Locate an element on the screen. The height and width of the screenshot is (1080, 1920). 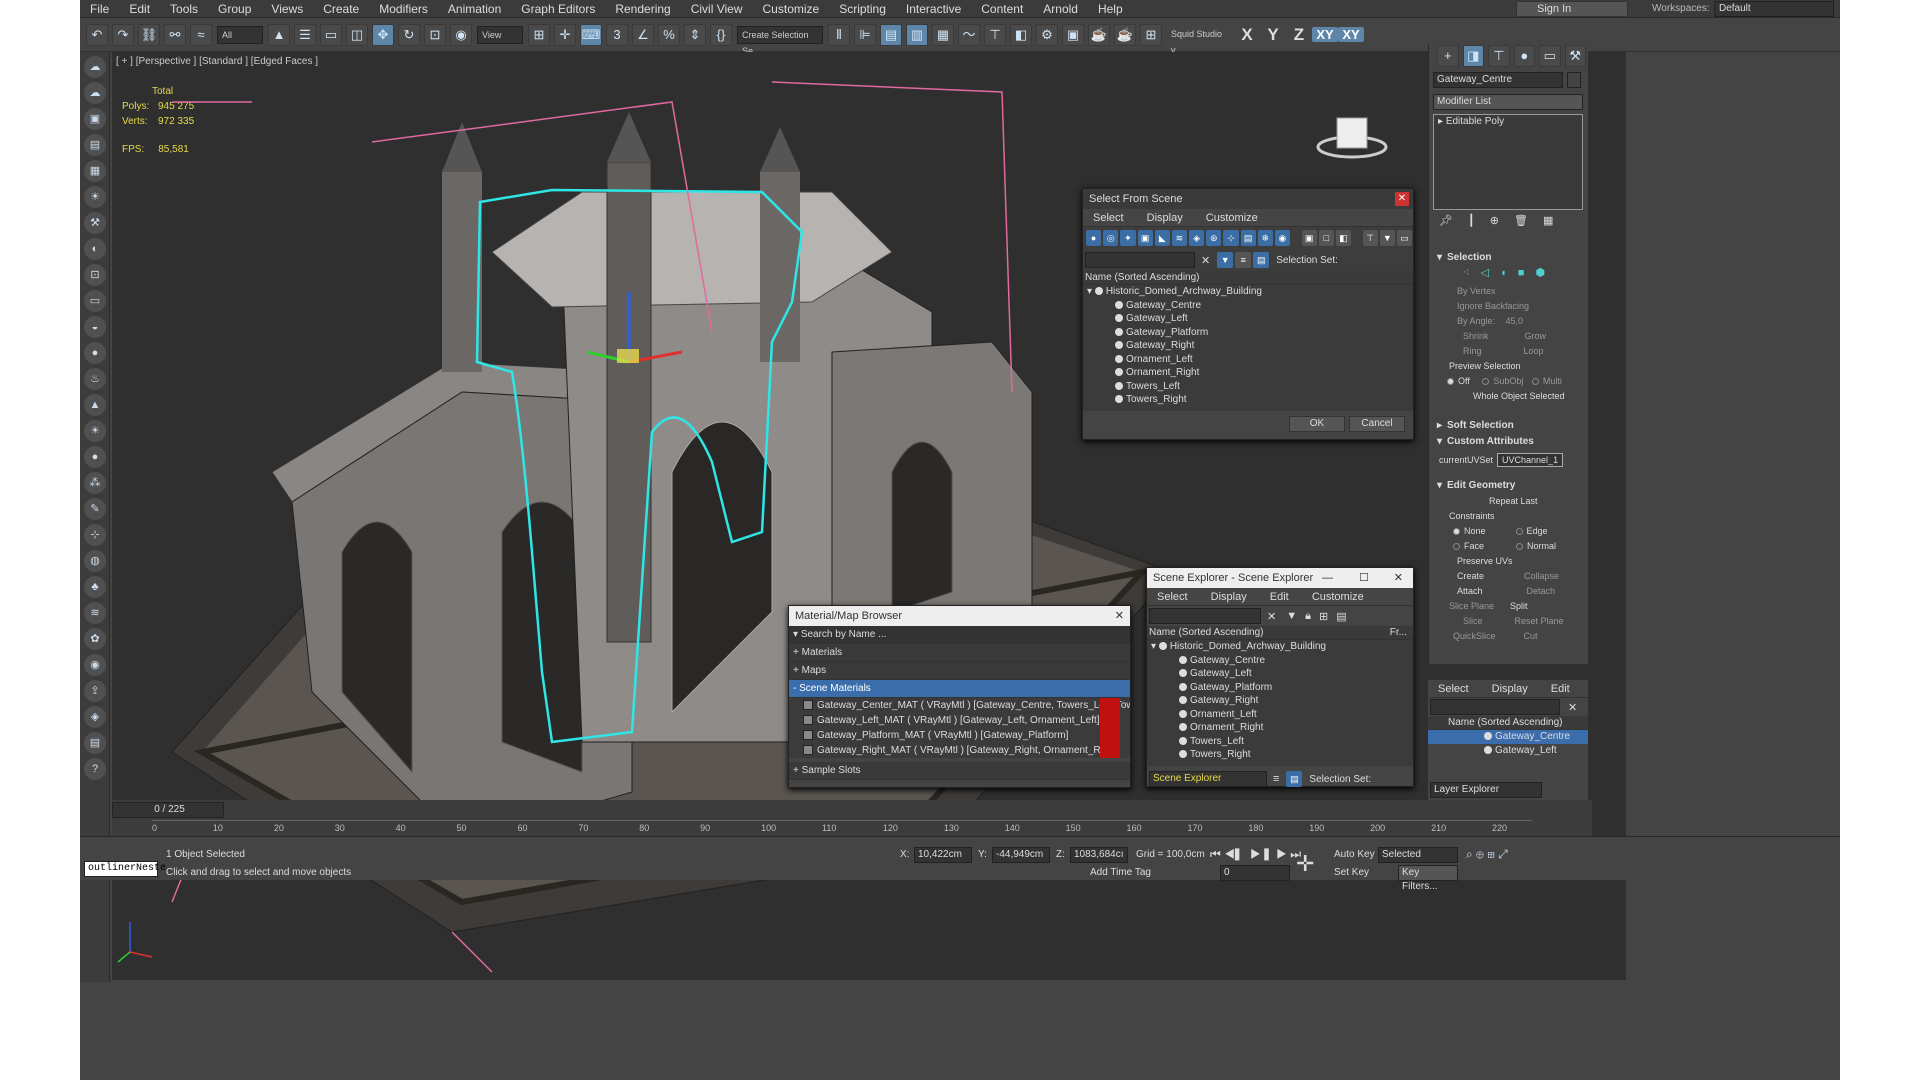
align-icon: ⊫ is located at coordinates (865, 34).